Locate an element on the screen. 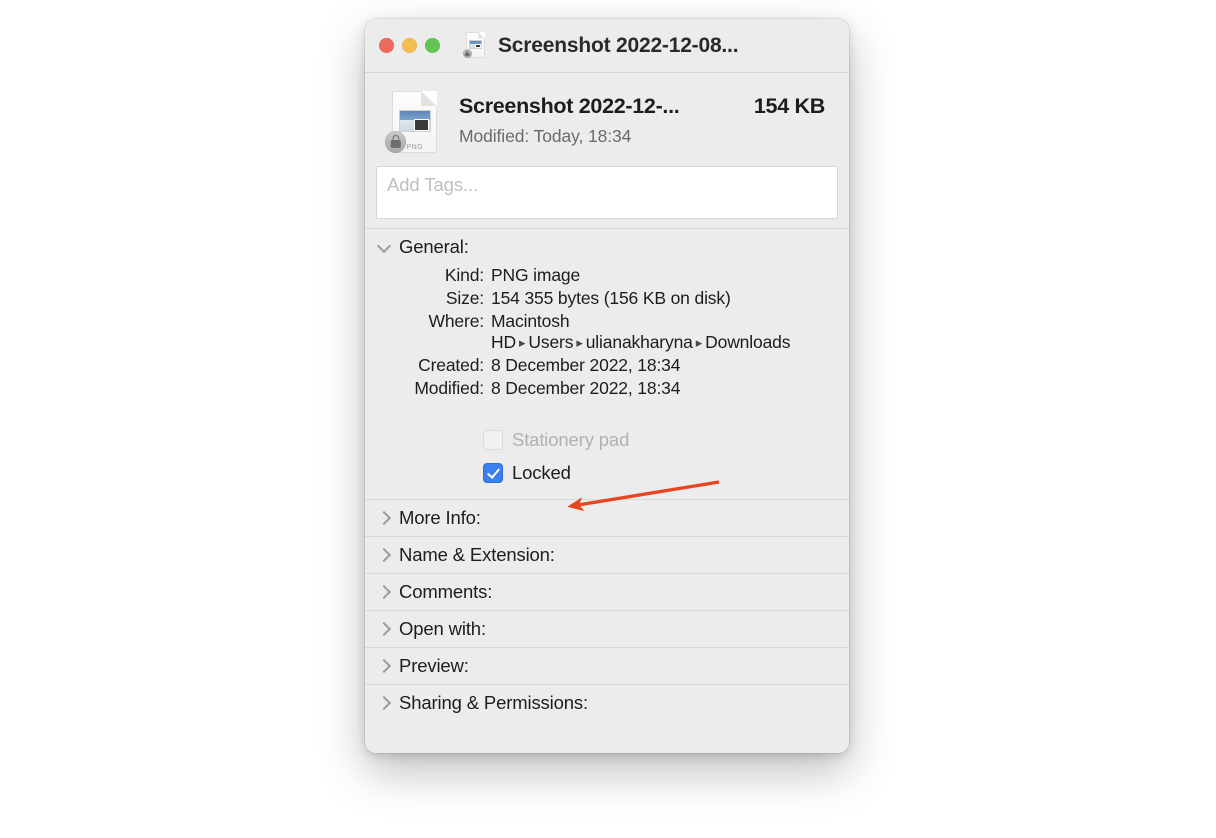 The width and height of the screenshot is (1216, 838). info-value-modified: 8 December 2022, 18:34 is located at coordinates (586, 388).